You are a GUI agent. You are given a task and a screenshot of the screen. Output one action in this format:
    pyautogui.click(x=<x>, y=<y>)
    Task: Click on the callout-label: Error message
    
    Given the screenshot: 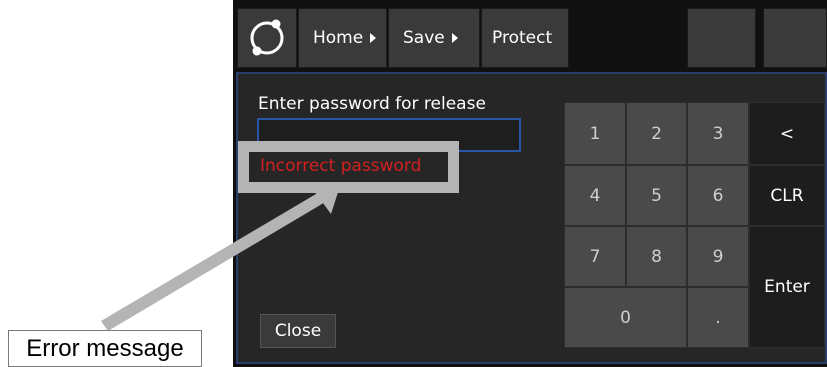 What is the action you would take?
    pyautogui.click(x=105, y=348)
    